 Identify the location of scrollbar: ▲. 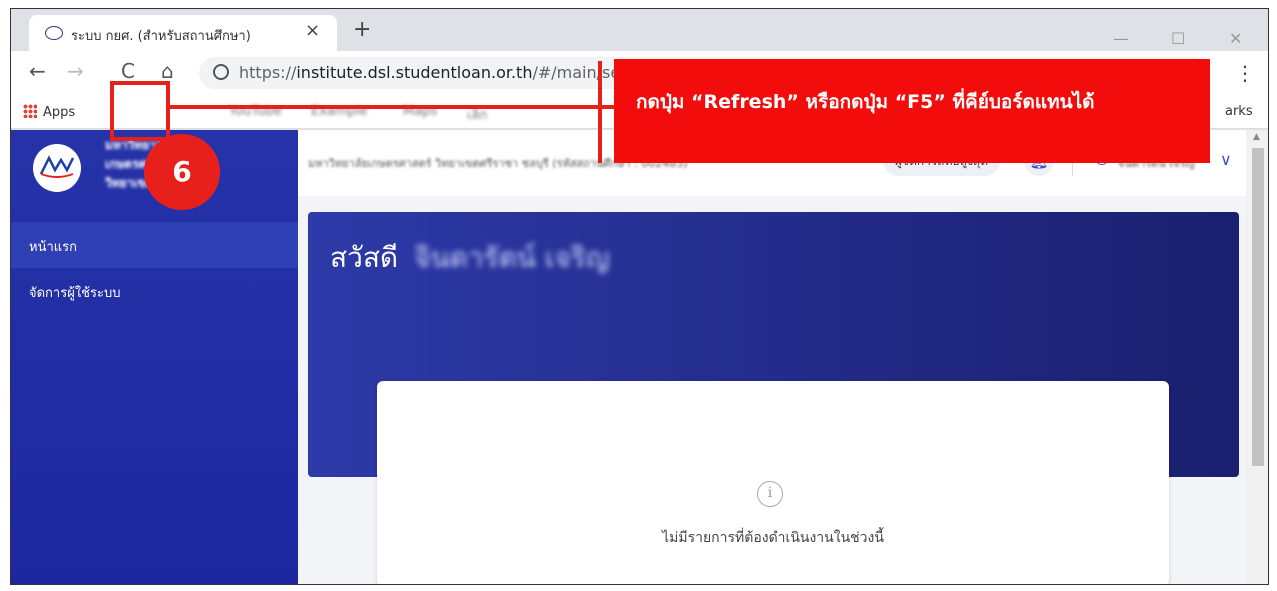
(1257, 357).